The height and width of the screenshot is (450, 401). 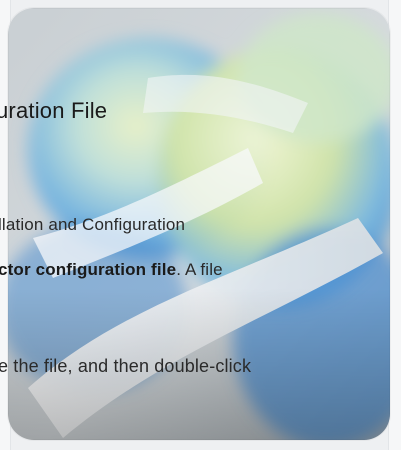 I want to click on page-title: uration File, so click(x=54, y=110).